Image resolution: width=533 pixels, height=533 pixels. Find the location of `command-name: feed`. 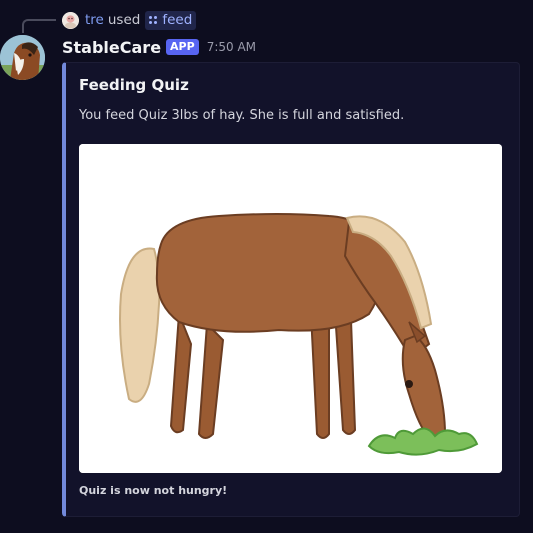

command-name: feed is located at coordinates (177, 20).